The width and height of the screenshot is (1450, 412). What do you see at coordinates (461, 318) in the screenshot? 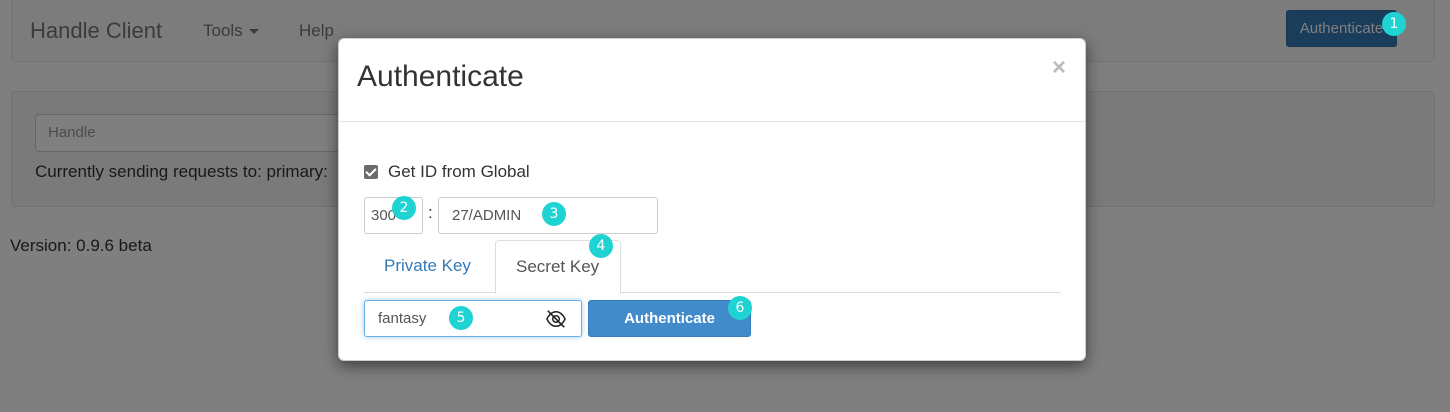
I see `marker-badge: 5` at bounding box center [461, 318].